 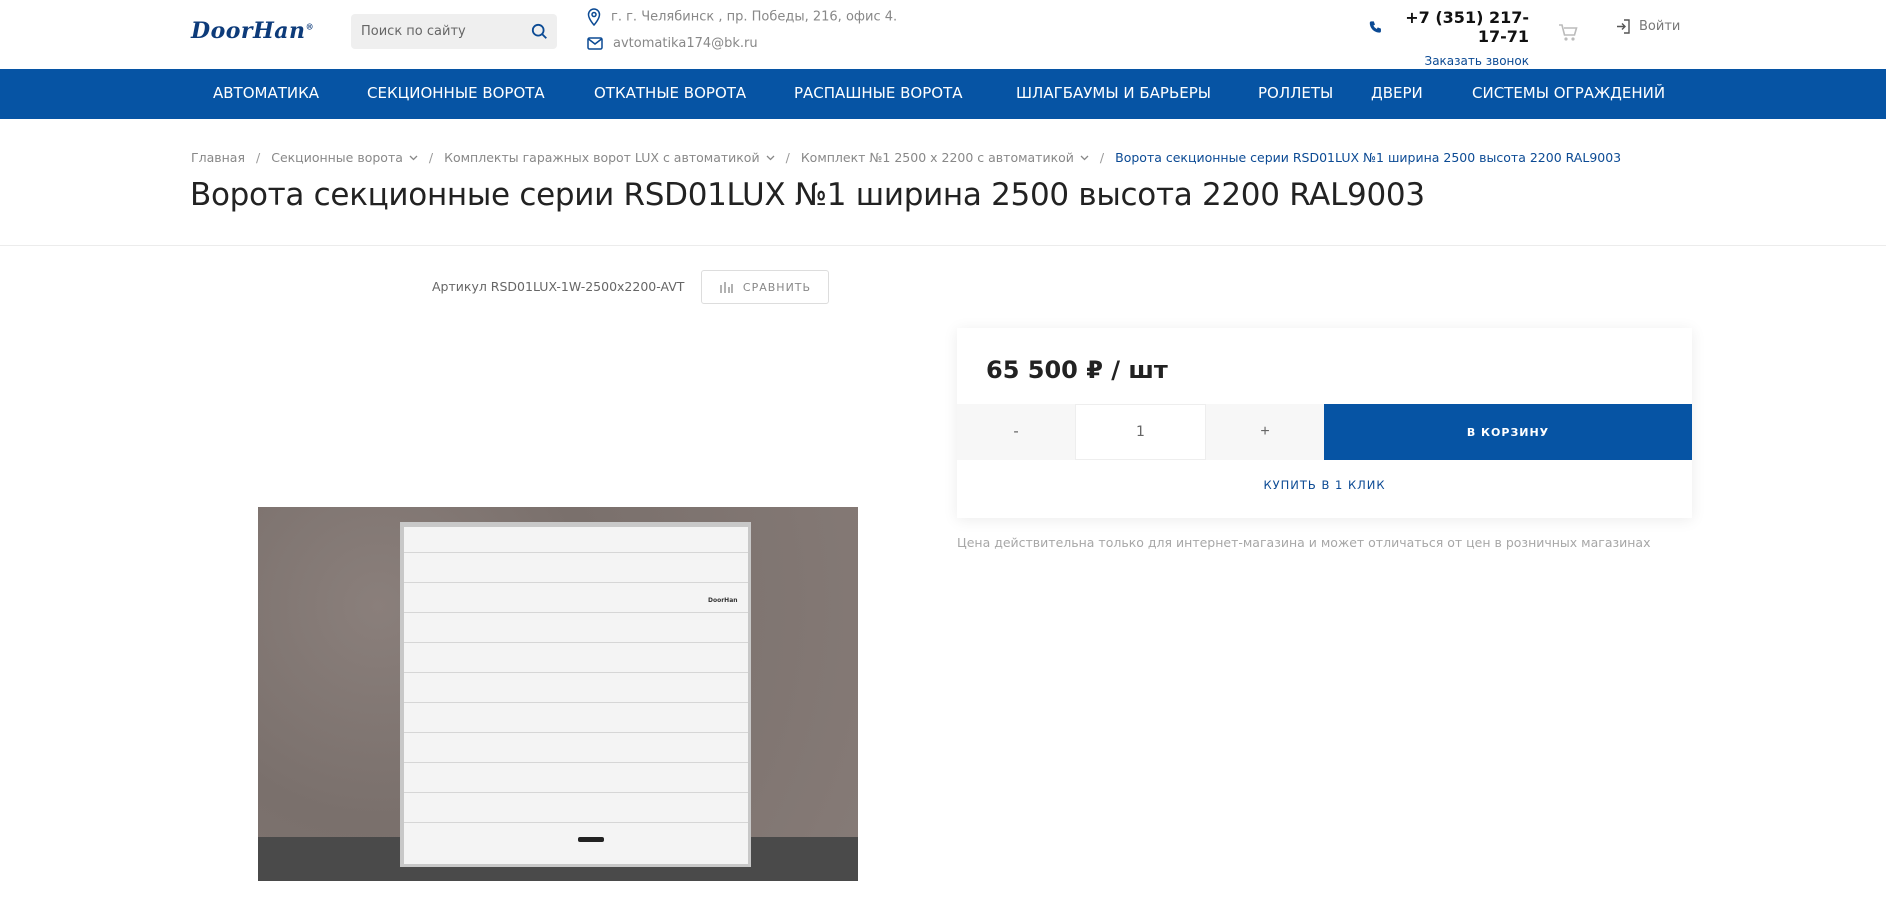 I want to click on breadcrumb-label: Секционные ворота, so click(x=337, y=157).